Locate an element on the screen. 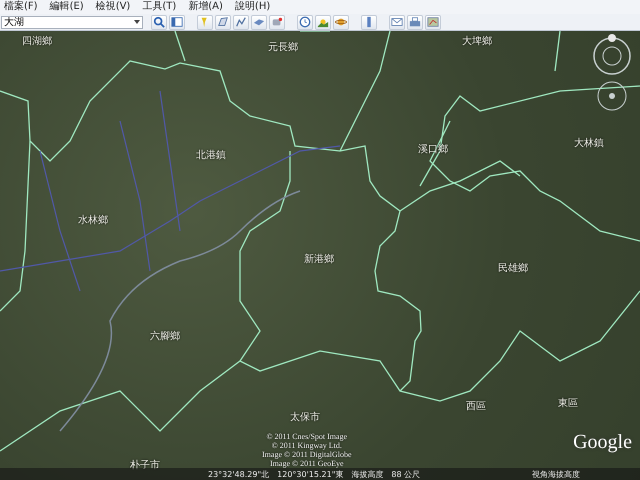  print-icon is located at coordinates (415, 22).